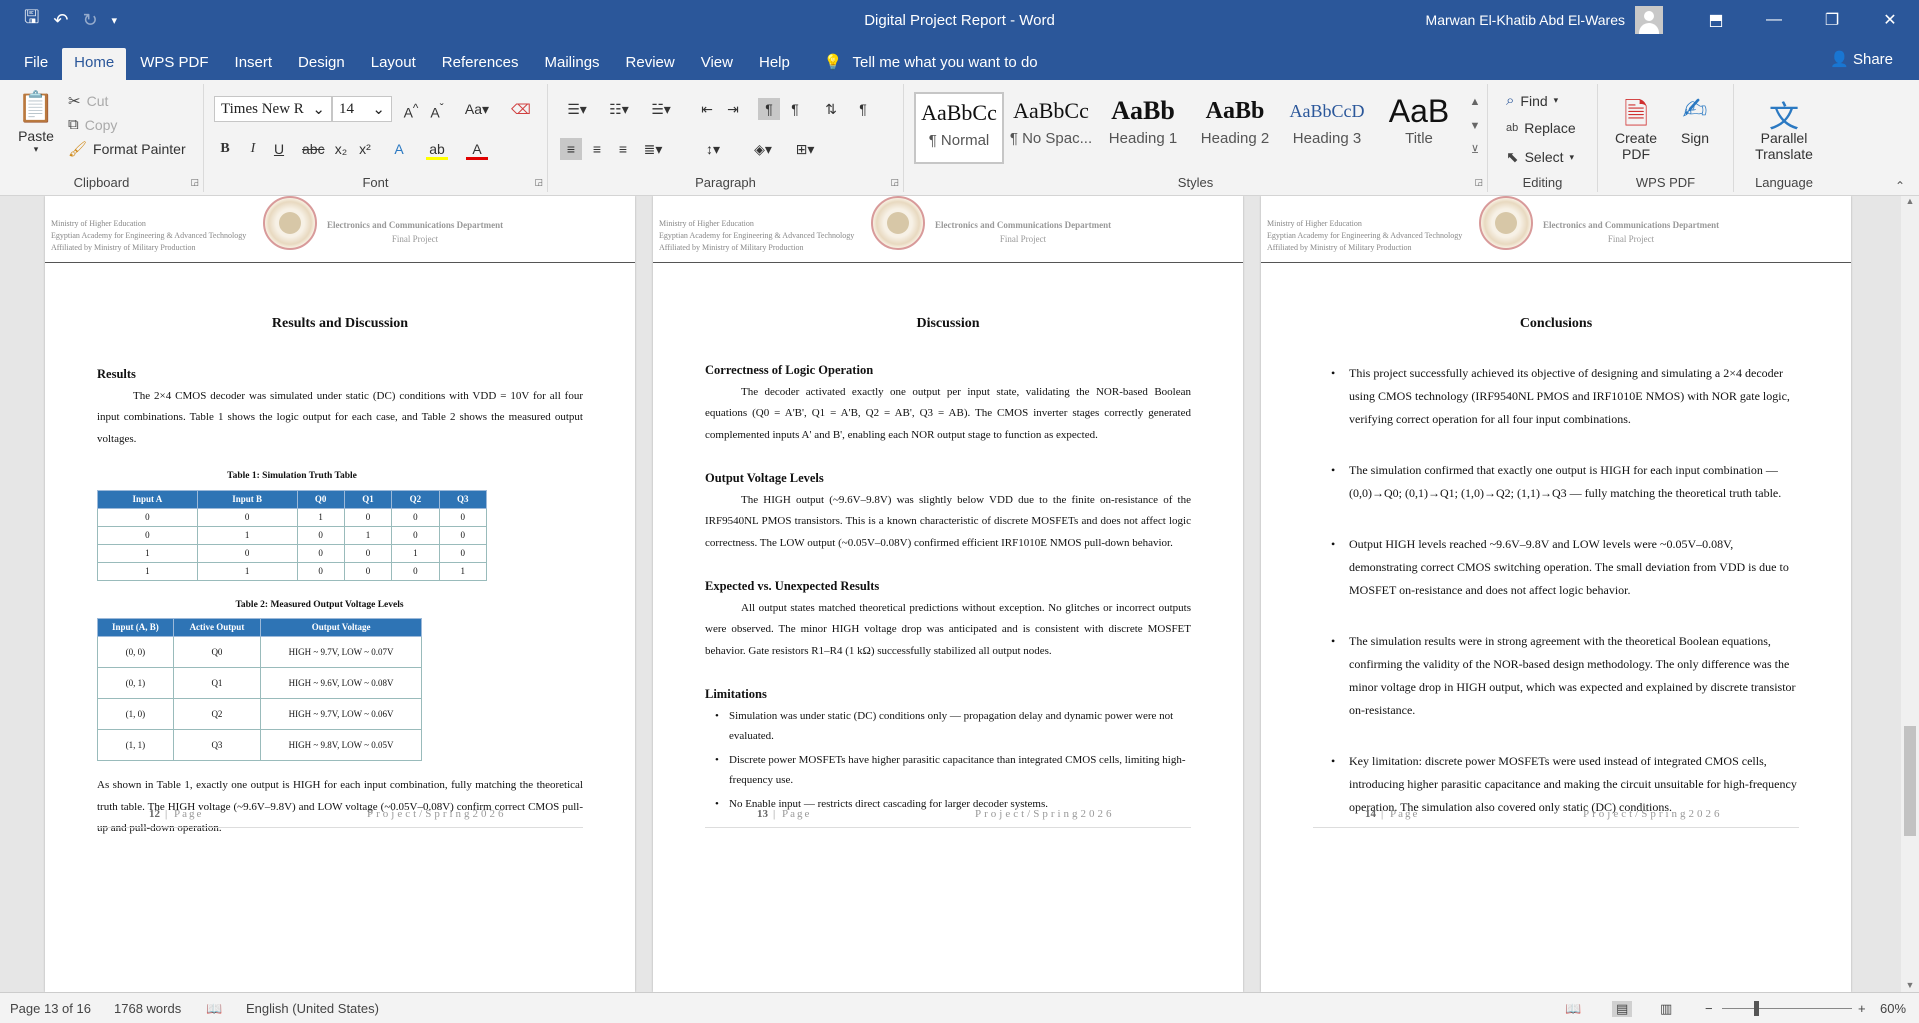  Describe the element at coordinates (313, 149) in the screenshot. I see `strikethrough-icon: abc` at that location.